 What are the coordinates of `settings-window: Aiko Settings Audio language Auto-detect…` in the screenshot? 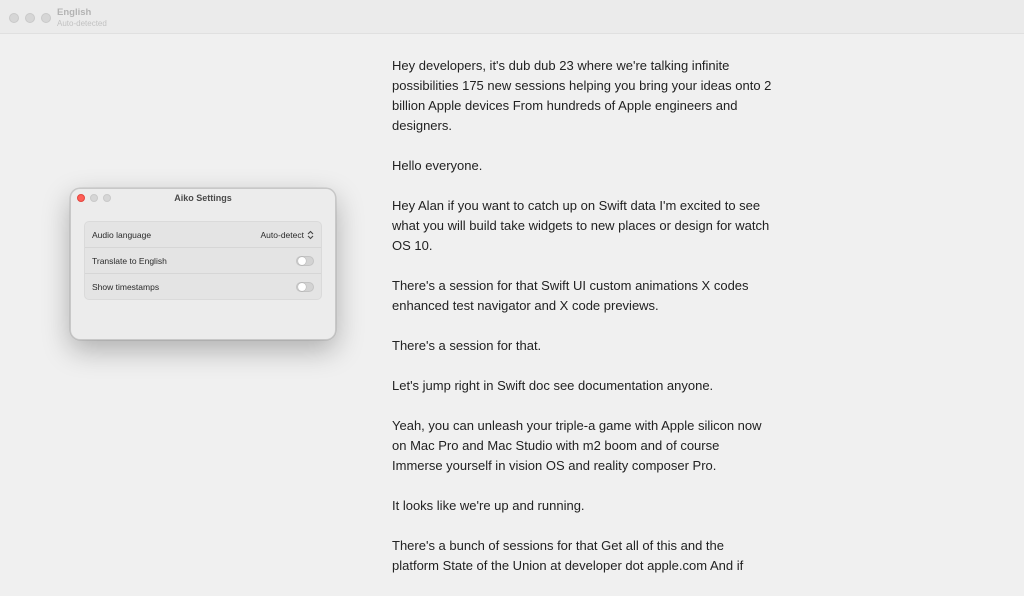 It's located at (203, 264).